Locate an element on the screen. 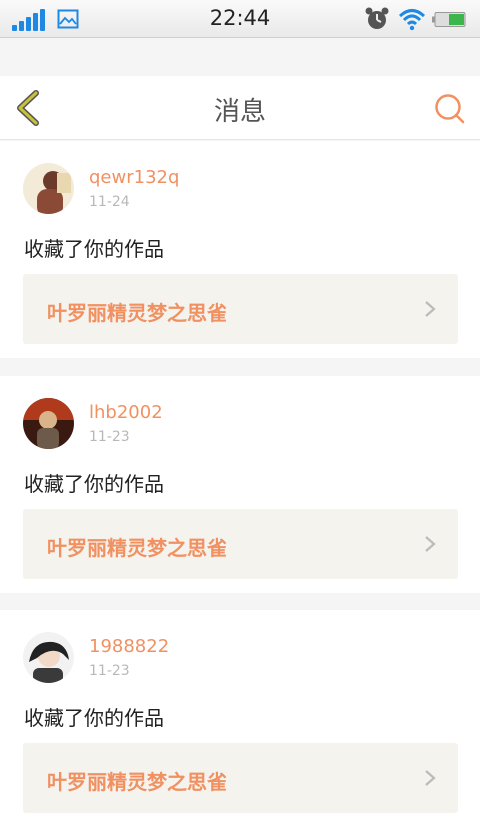 The image size is (480, 827). username: qewr132q is located at coordinates (134, 177).